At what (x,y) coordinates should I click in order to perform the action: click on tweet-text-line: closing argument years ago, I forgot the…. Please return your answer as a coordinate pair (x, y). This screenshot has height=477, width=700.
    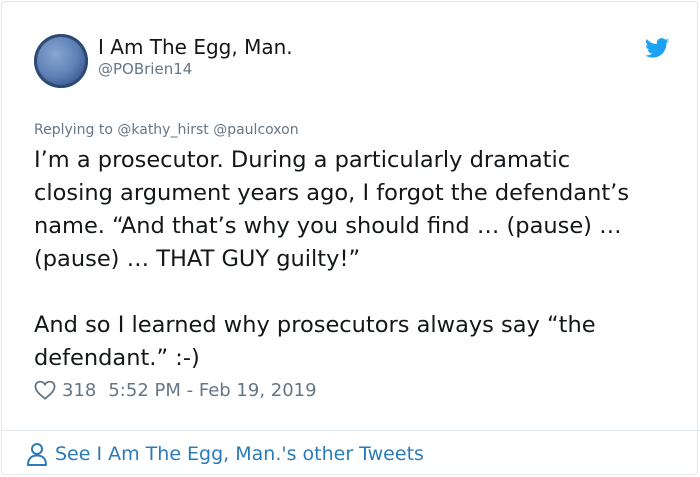
    Looking at the image, I should click on (332, 193).